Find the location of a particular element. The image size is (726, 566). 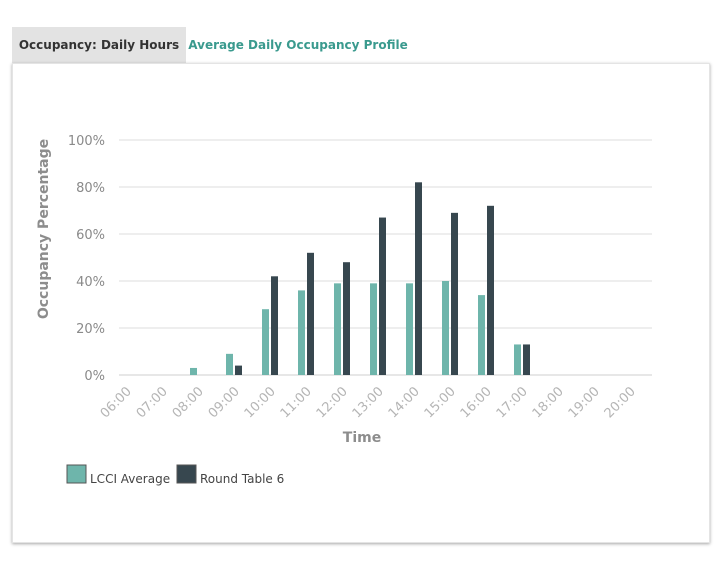

legend-item-round-table-6: Round Table 6 is located at coordinates (230, 475).